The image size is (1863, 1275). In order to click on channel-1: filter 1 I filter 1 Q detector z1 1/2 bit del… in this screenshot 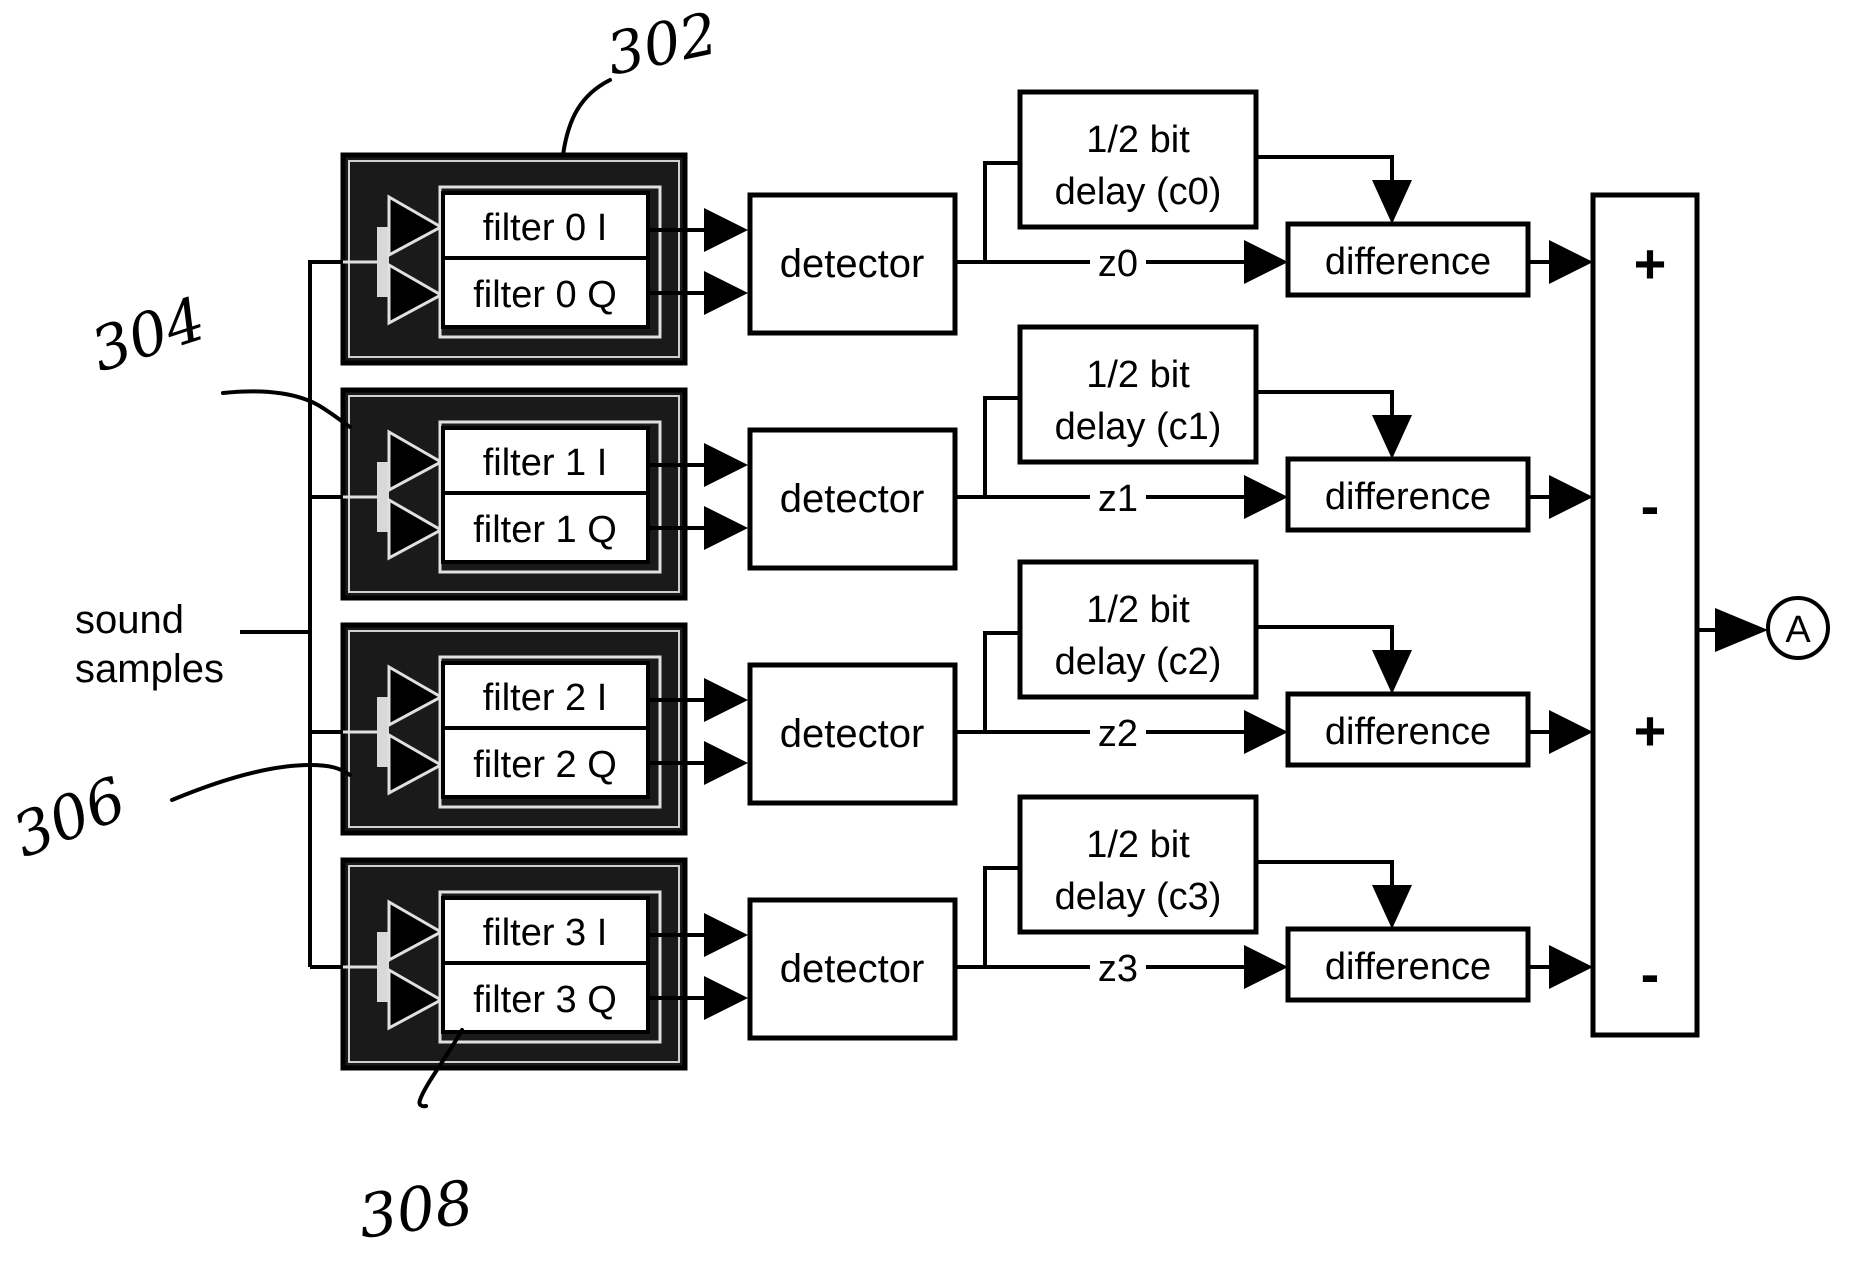, I will do `click(951, 462)`.